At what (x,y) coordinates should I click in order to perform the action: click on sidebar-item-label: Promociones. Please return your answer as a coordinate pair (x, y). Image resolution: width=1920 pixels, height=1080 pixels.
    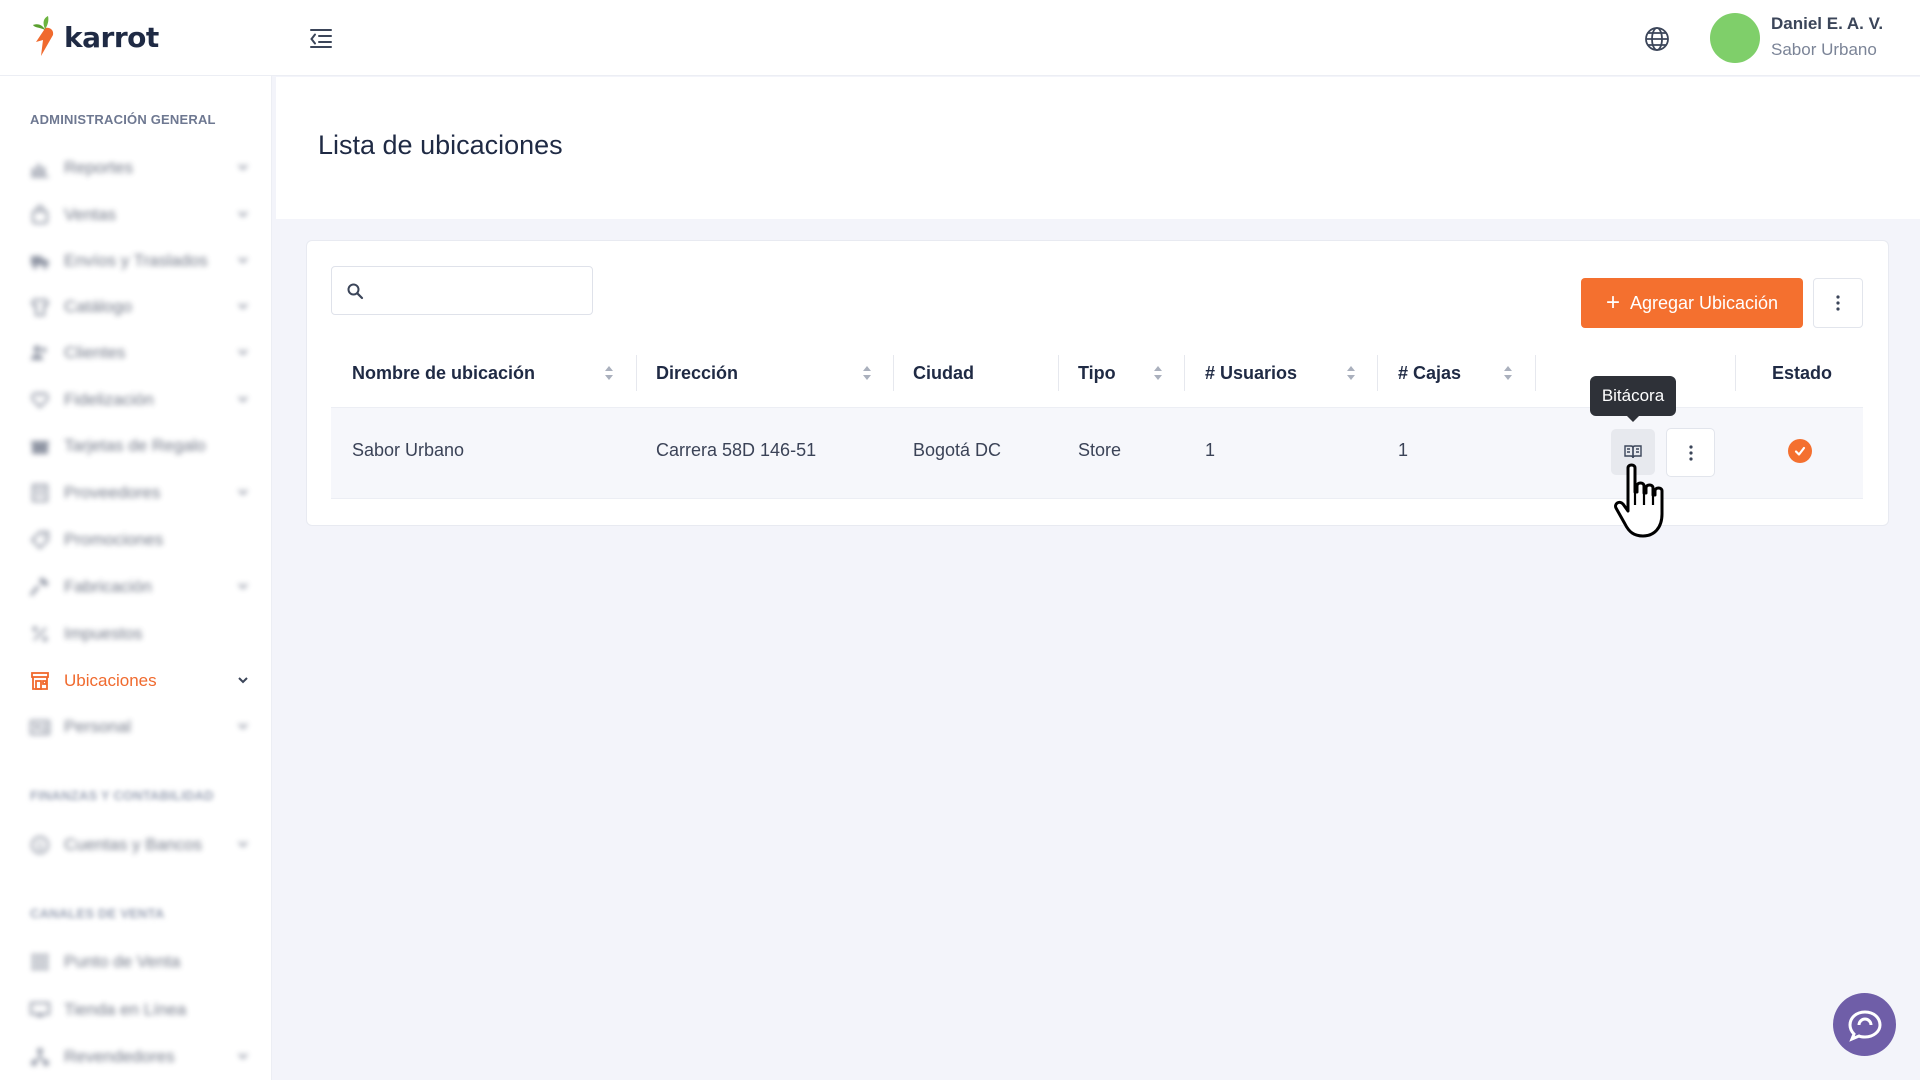
    Looking at the image, I should click on (114, 539).